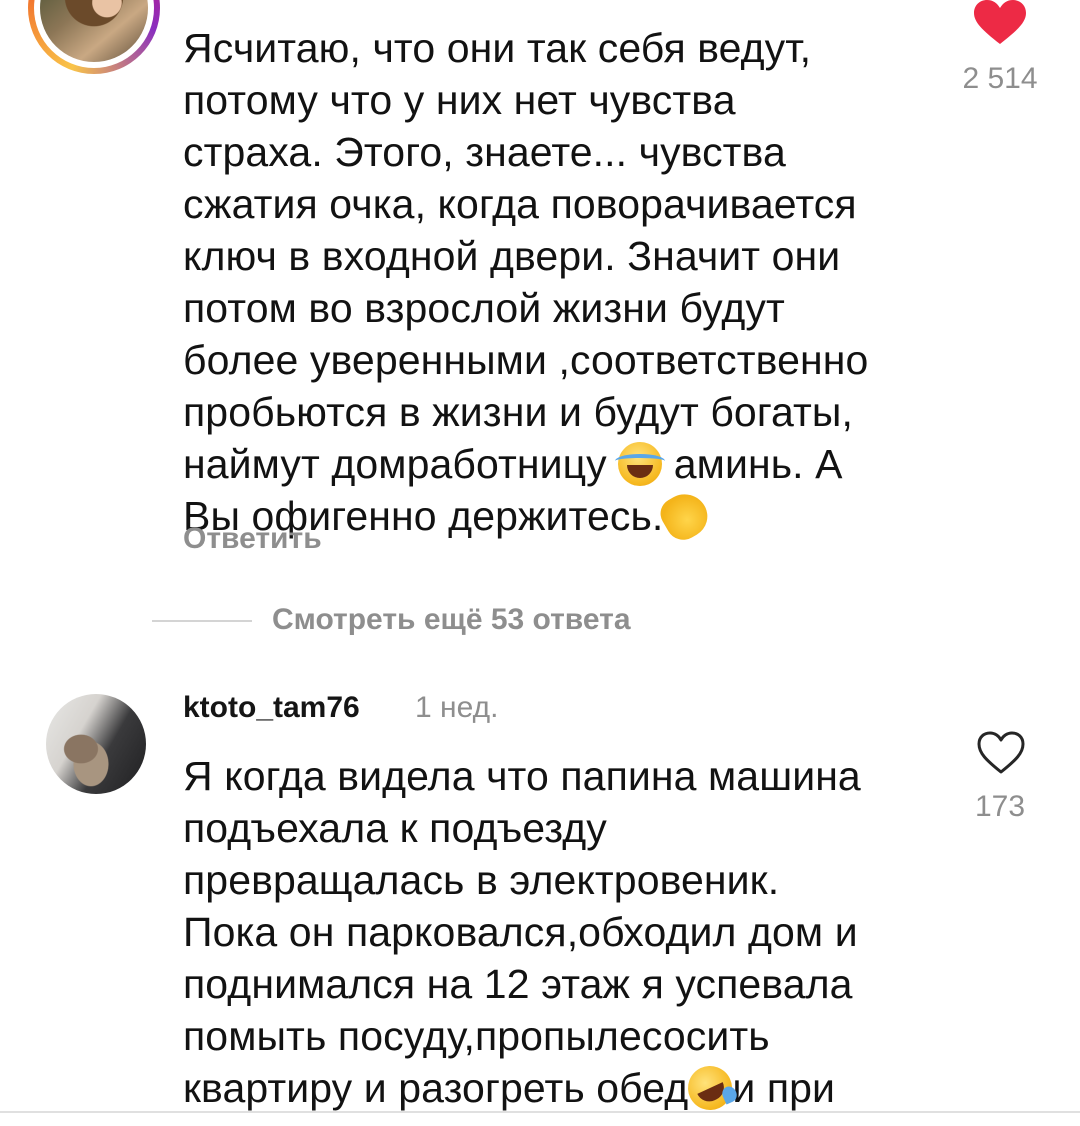 The image size is (1080, 1126). Describe the element at coordinates (1000, 23) in the screenshot. I see `heart-filled-icon` at that location.